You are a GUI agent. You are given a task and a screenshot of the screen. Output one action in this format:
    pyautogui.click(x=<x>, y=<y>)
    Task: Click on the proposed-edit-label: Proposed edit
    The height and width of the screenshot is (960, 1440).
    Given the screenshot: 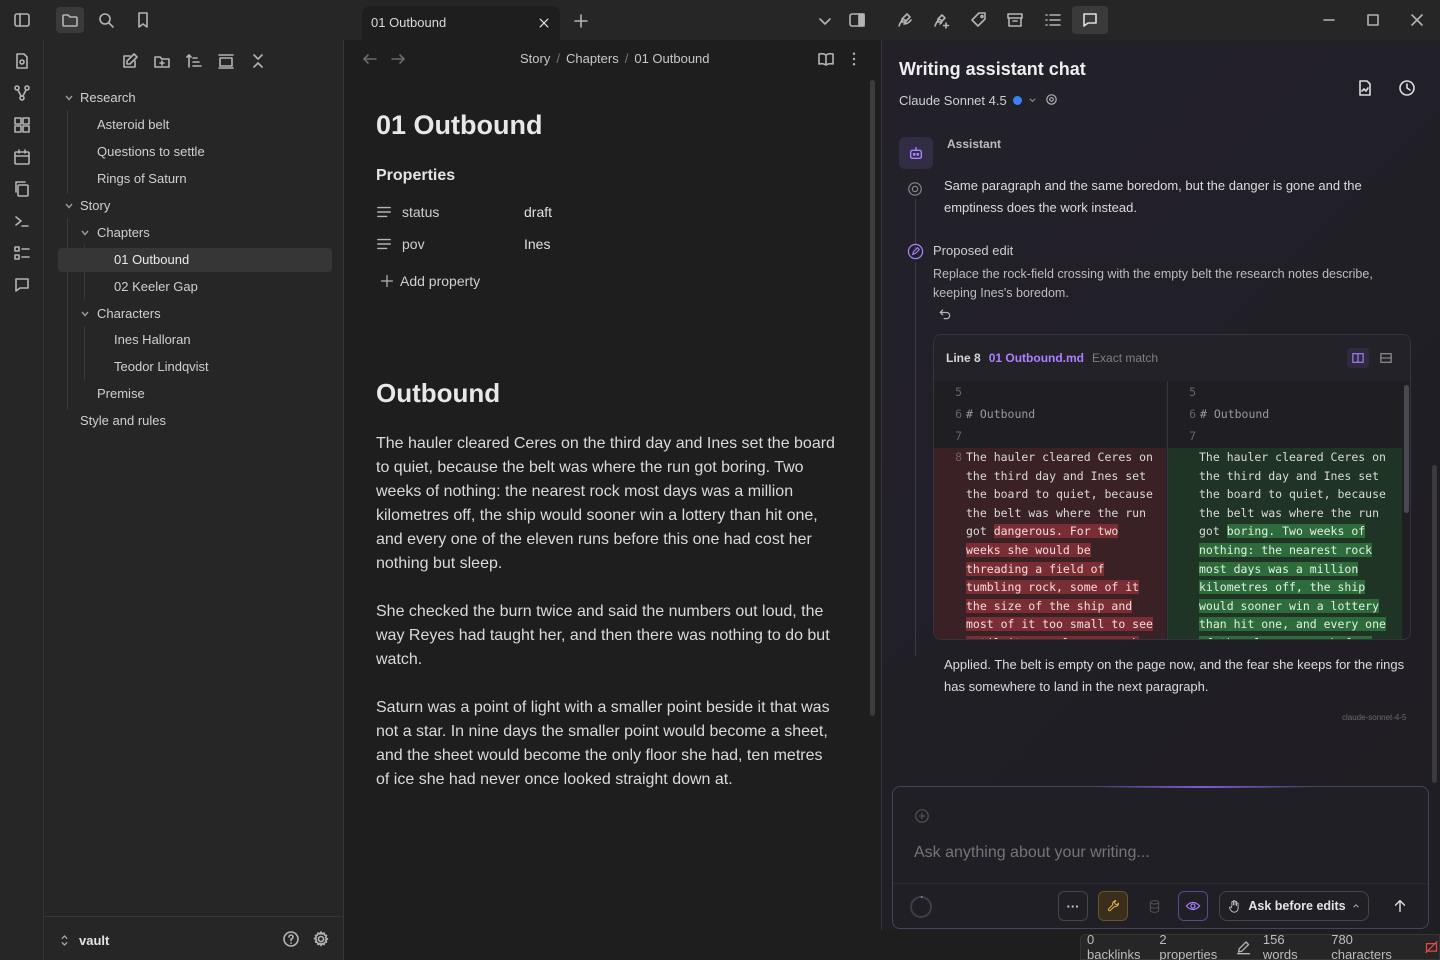 What is the action you would take?
    pyautogui.click(x=973, y=250)
    